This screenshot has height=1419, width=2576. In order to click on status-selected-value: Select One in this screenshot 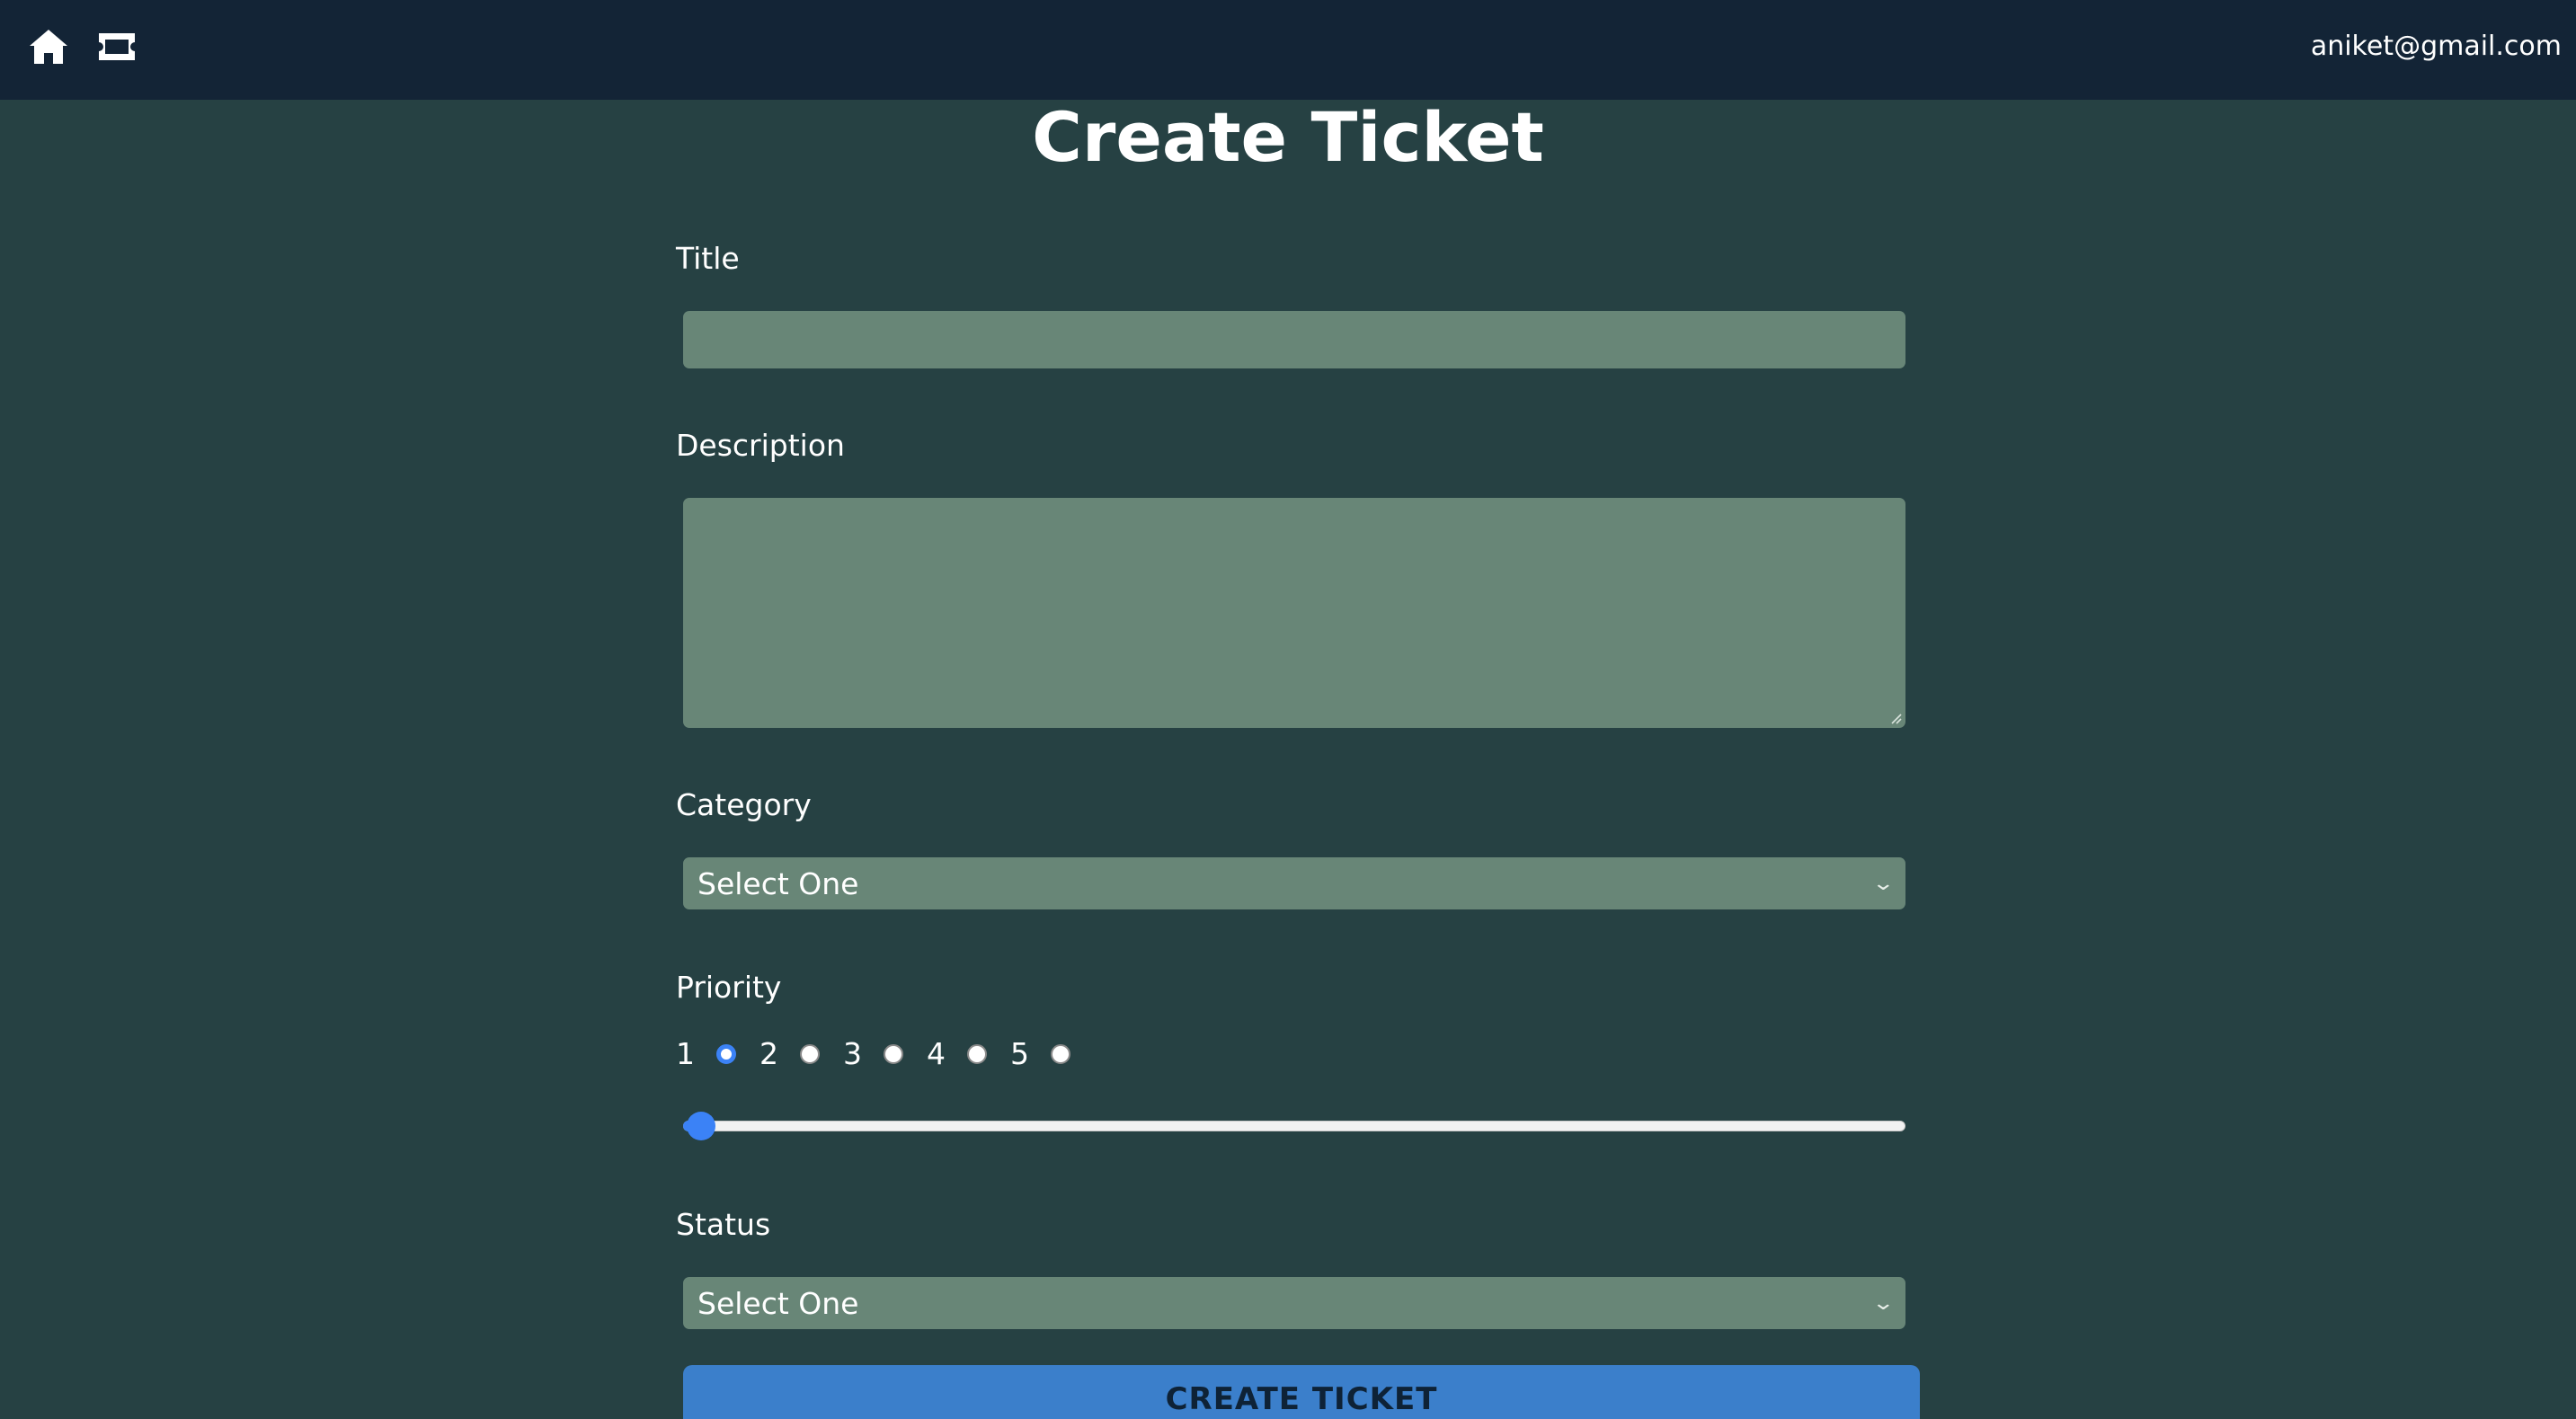, I will do `click(778, 1303)`.